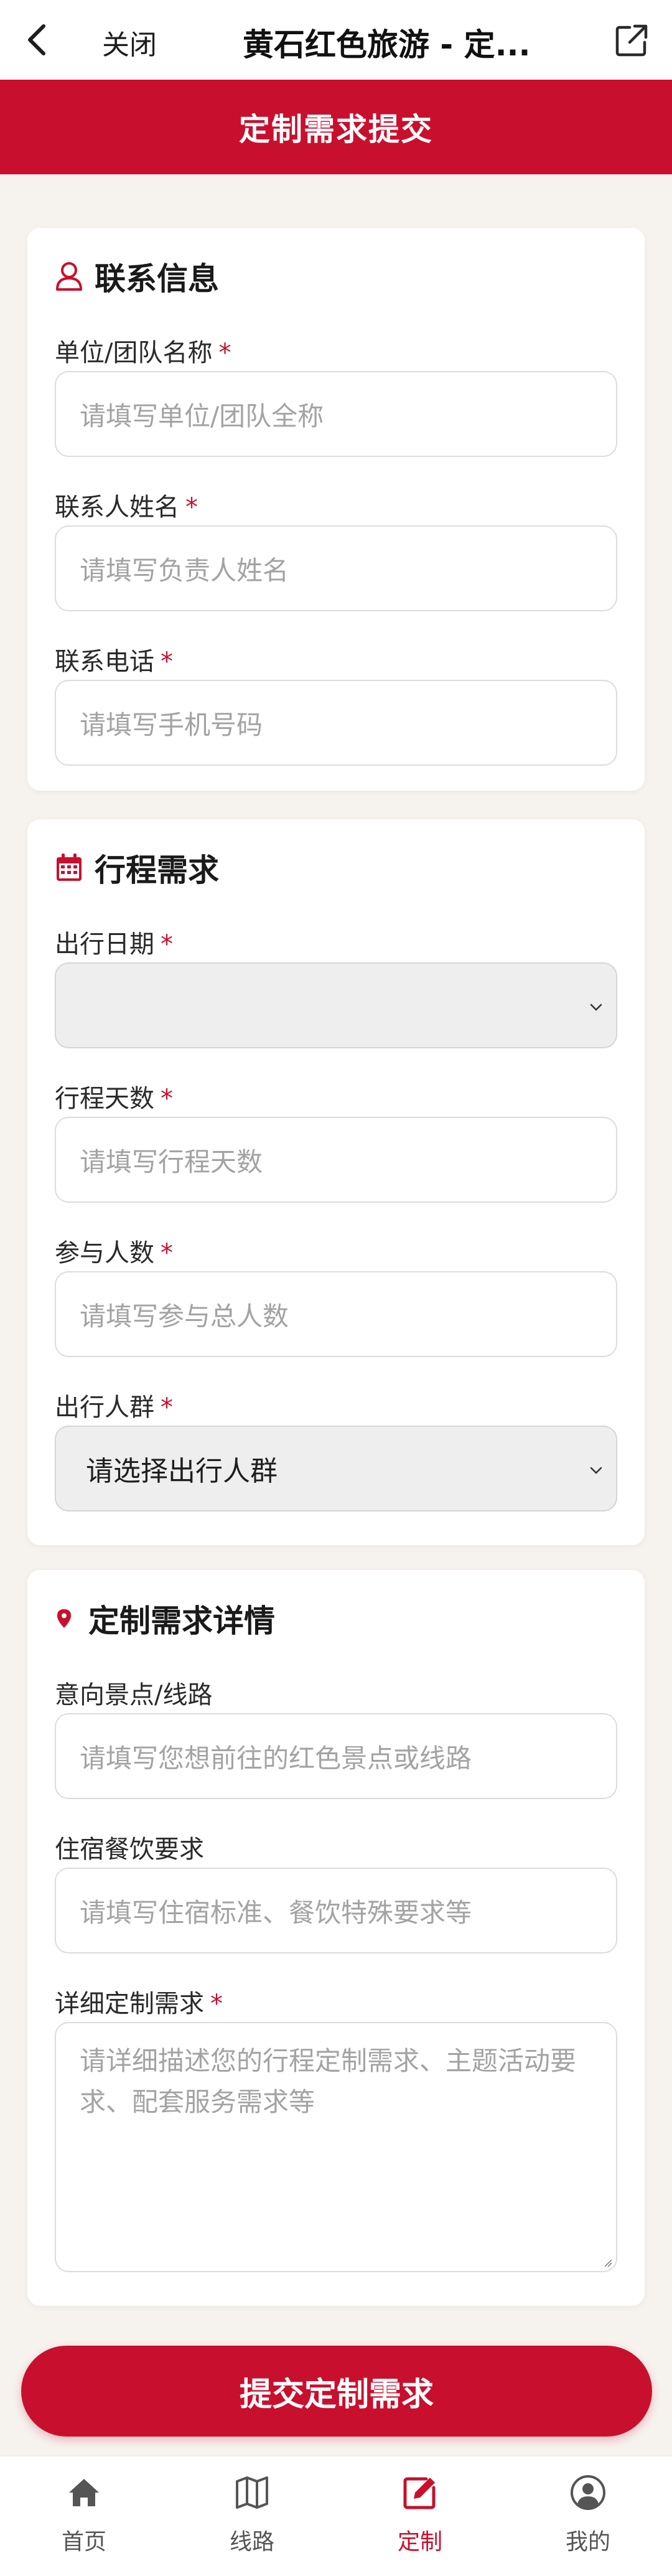 The height and width of the screenshot is (2576, 672). What do you see at coordinates (38, 40) in the screenshot?
I see `back-arrow-icon` at bounding box center [38, 40].